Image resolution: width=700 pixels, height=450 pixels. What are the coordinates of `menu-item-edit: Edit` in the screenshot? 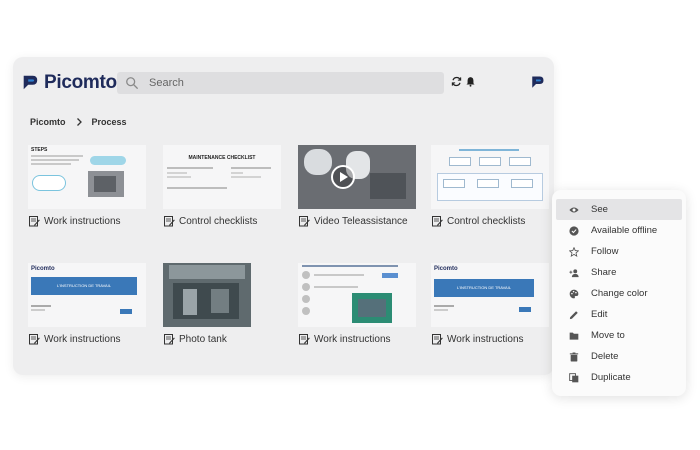 It's located at (619, 314).